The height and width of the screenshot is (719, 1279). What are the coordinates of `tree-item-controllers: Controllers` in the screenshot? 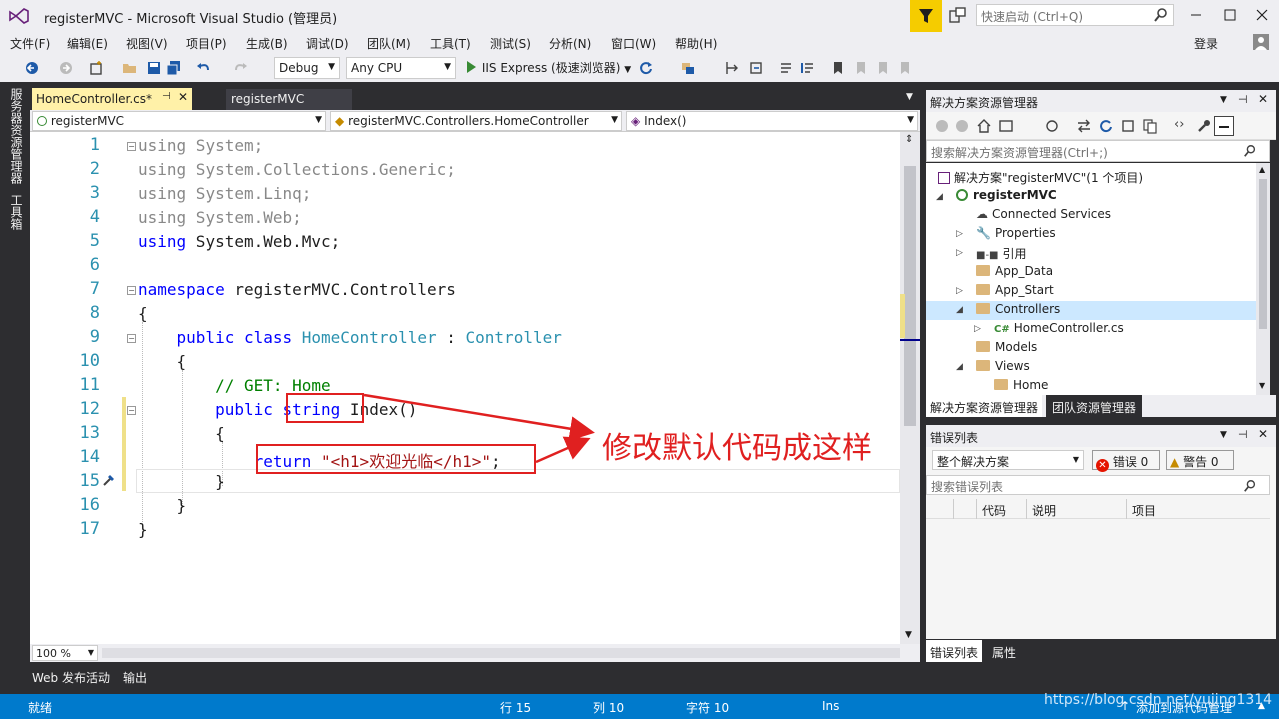 It's located at (1018, 309).